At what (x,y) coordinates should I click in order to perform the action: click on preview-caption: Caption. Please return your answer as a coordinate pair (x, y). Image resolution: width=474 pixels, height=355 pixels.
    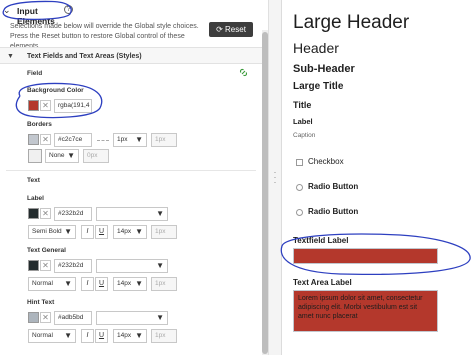
    Looking at the image, I should click on (304, 135).